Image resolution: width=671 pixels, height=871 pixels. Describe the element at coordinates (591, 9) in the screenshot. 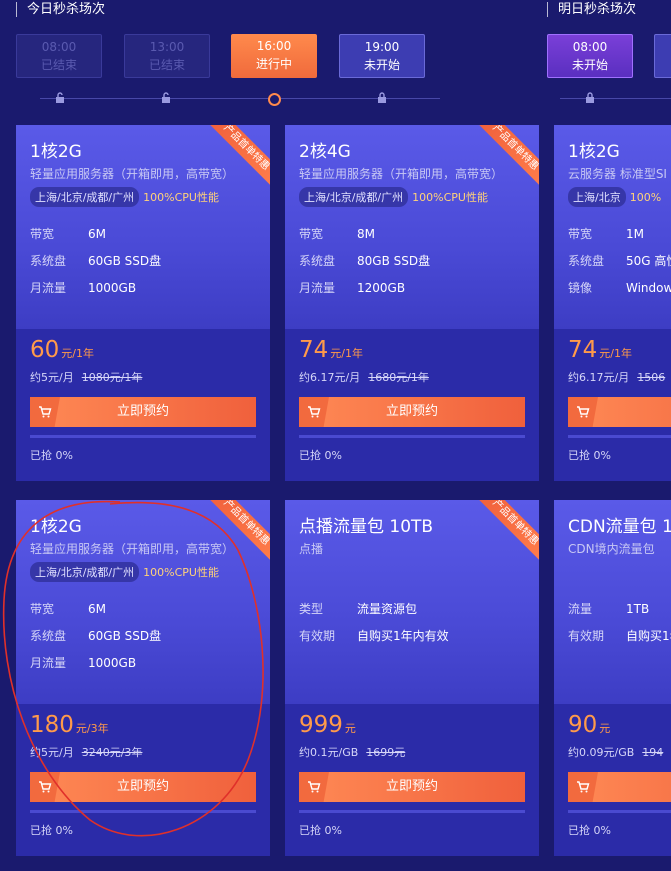

I see `tomorrow-sessions-title: 明日秒杀场次` at that location.